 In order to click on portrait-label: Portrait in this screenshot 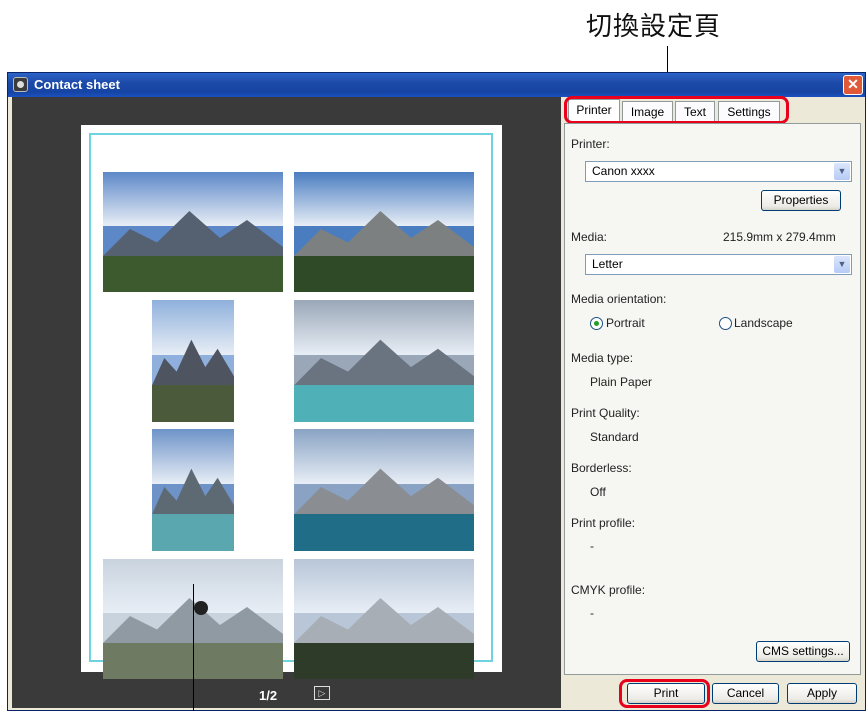, I will do `click(625, 323)`.